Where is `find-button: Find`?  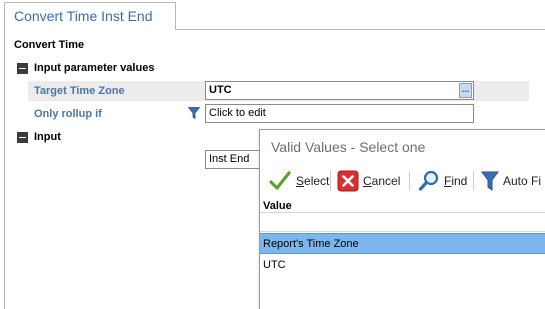 find-button: Find is located at coordinates (442, 181).